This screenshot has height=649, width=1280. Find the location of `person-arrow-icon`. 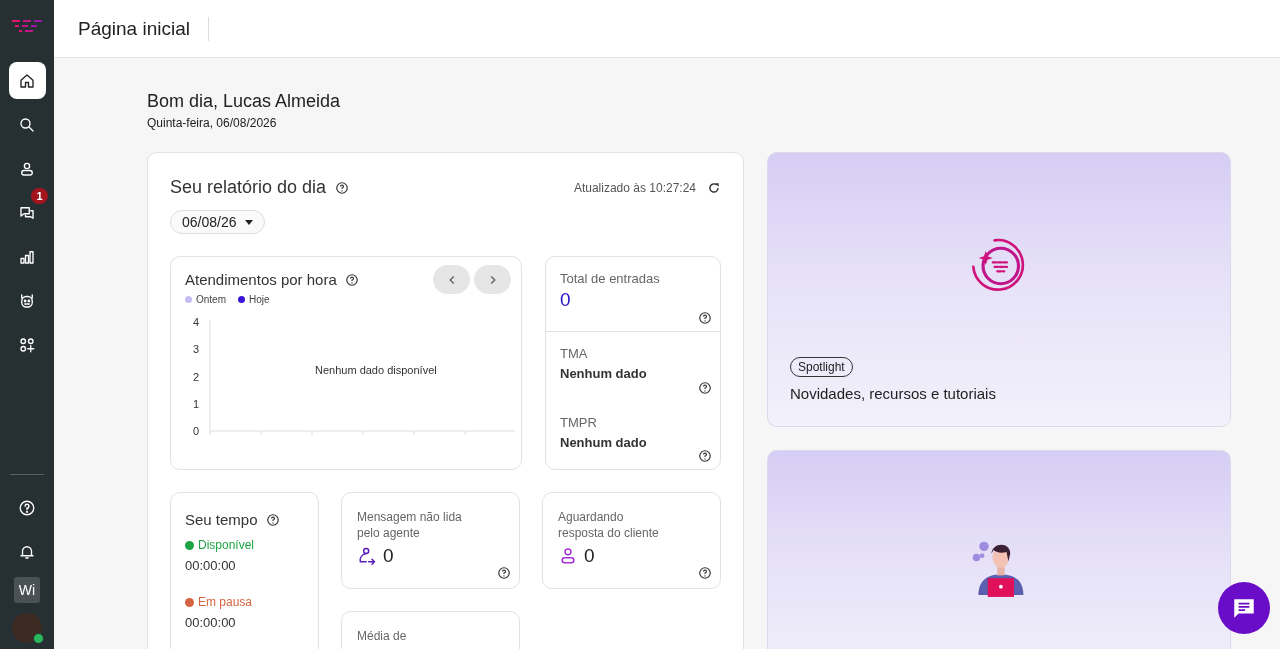

person-arrow-icon is located at coordinates (367, 556).